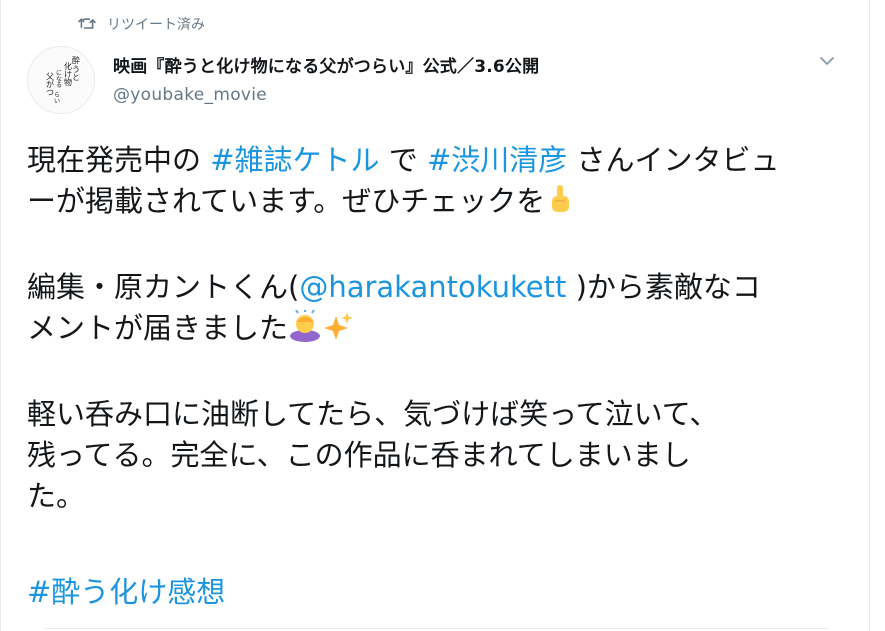  I want to click on retweet-label: リツイート済み, so click(156, 25).